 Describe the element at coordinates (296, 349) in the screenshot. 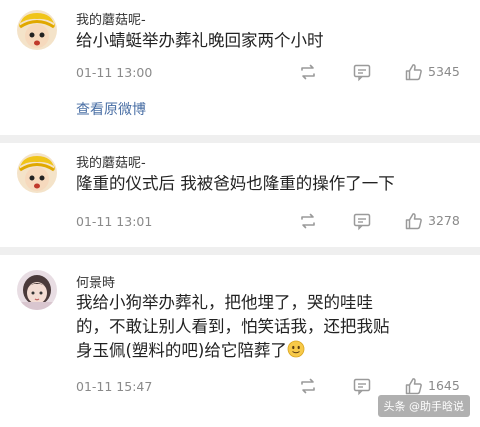

I see `smile-emoji-icon` at that location.